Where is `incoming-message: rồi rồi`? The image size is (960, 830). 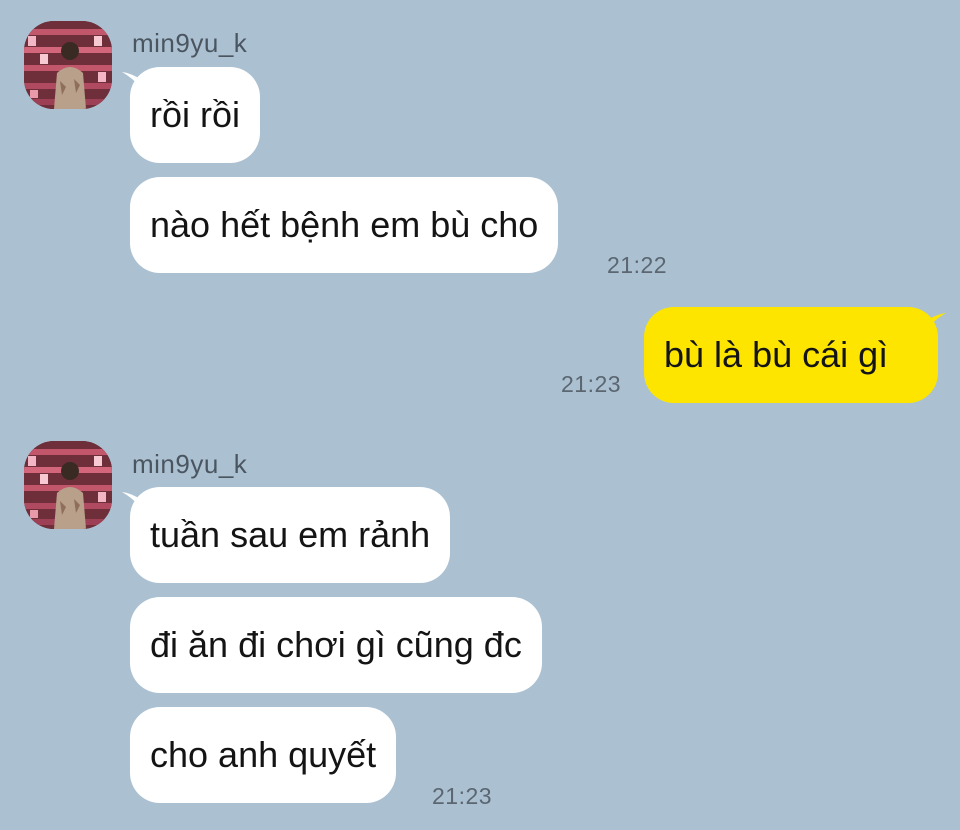 incoming-message: rồi rồi is located at coordinates (195, 115).